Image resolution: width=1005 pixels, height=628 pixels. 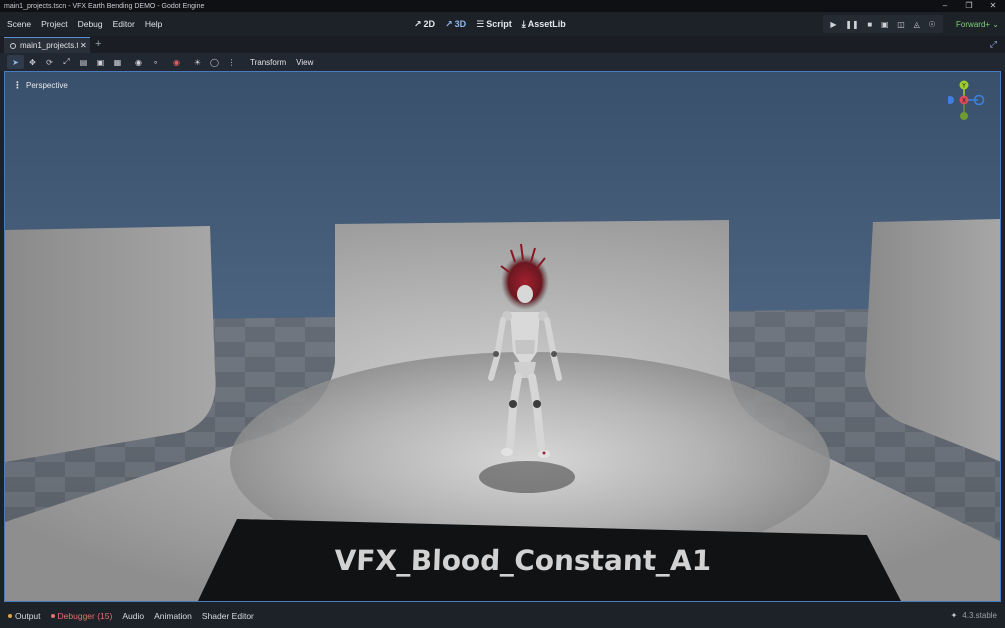 What do you see at coordinates (197, 62) in the screenshot?
I see `sun-preview-icon: ☀` at bounding box center [197, 62].